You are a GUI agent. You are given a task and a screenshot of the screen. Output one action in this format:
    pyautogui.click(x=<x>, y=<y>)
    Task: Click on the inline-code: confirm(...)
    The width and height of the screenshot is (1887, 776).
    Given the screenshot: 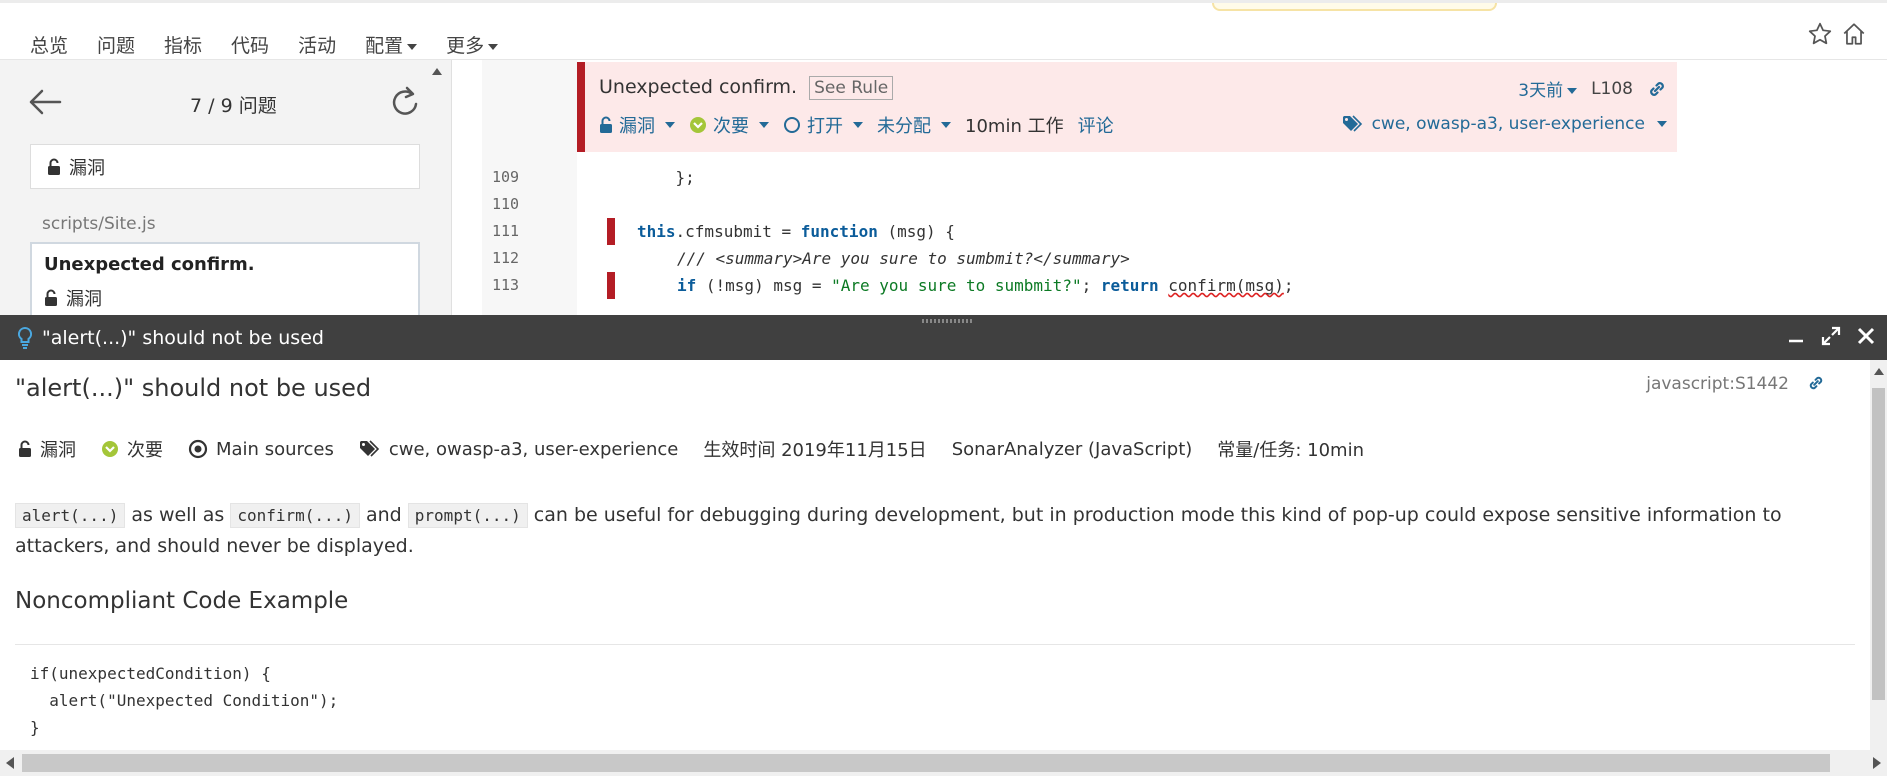 What is the action you would take?
    pyautogui.click(x=295, y=515)
    